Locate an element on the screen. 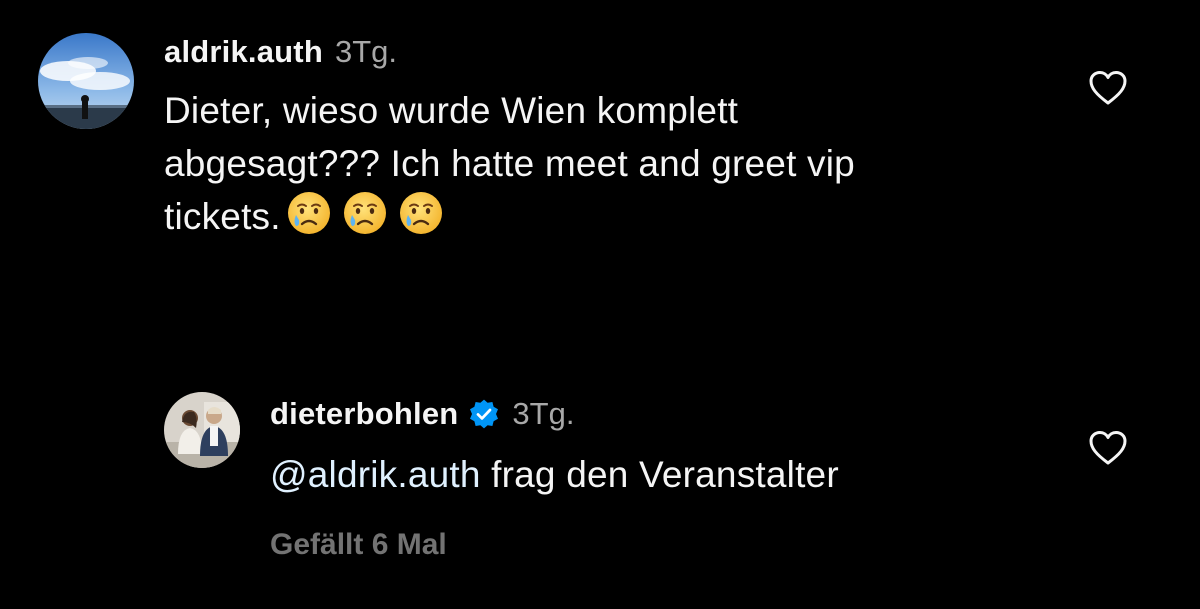  sky-sea-avatar-icon is located at coordinates (86, 81).